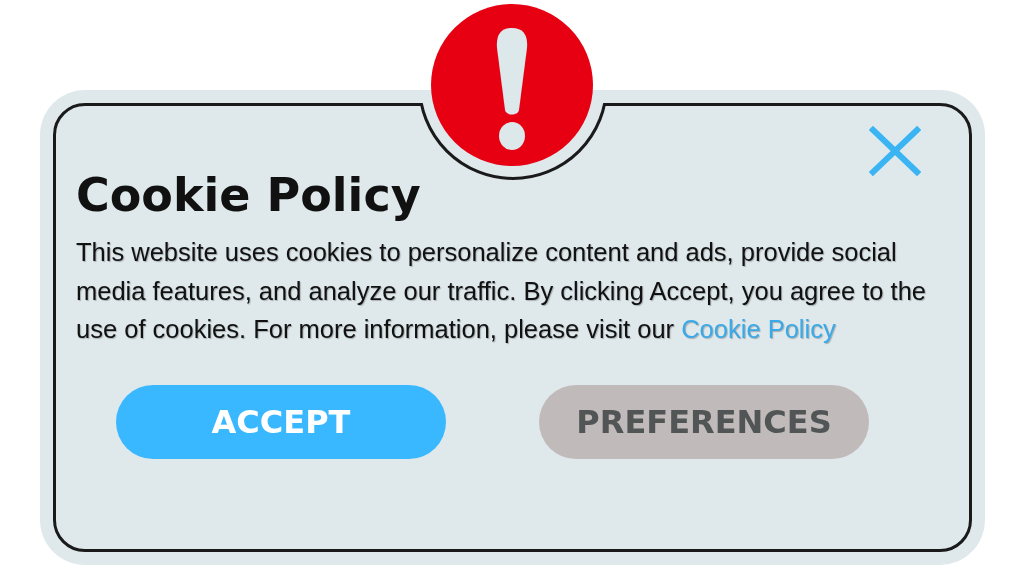 The height and width of the screenshot is (576, 1024). What do you see at coordinates (281, 421) in the screenshot?
I see `accept-button: ACCEPT` at bounding box center [281, 421].